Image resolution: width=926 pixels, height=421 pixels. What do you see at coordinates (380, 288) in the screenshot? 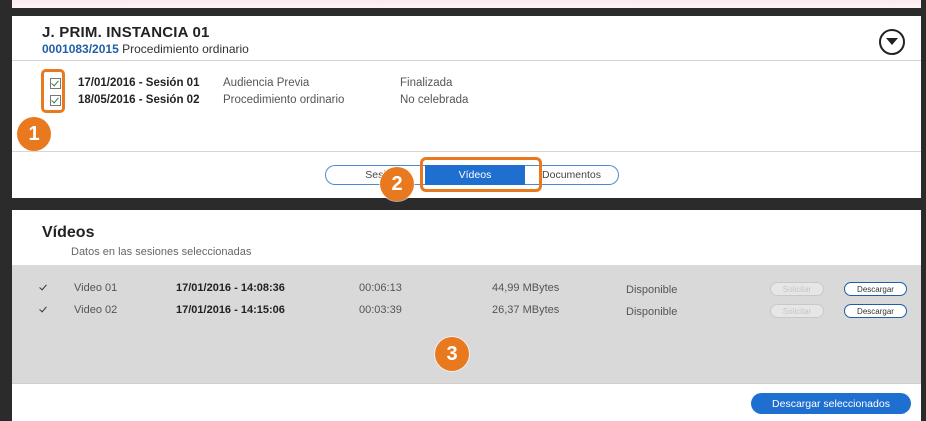
I see `video-duration: 00:06:13` at bounding box center [380, 288].